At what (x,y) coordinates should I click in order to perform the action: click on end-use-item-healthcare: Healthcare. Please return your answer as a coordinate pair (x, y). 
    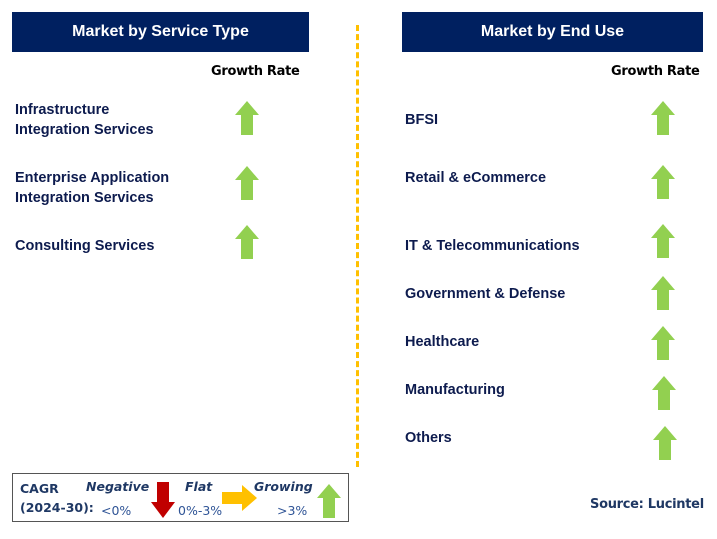
    Looking at the image, I should click on (442, 342).